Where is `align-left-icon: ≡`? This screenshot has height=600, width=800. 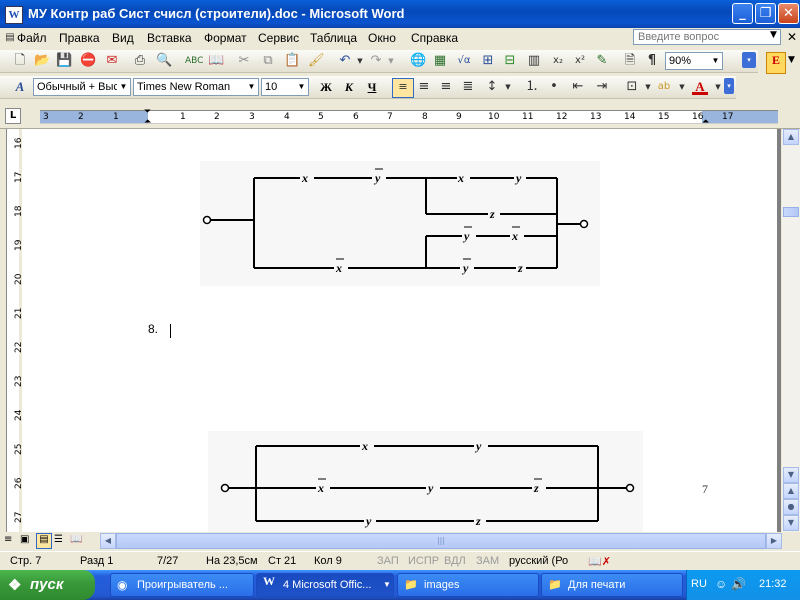 align-left-icon: ≡ is located at coordinates (403, 88).